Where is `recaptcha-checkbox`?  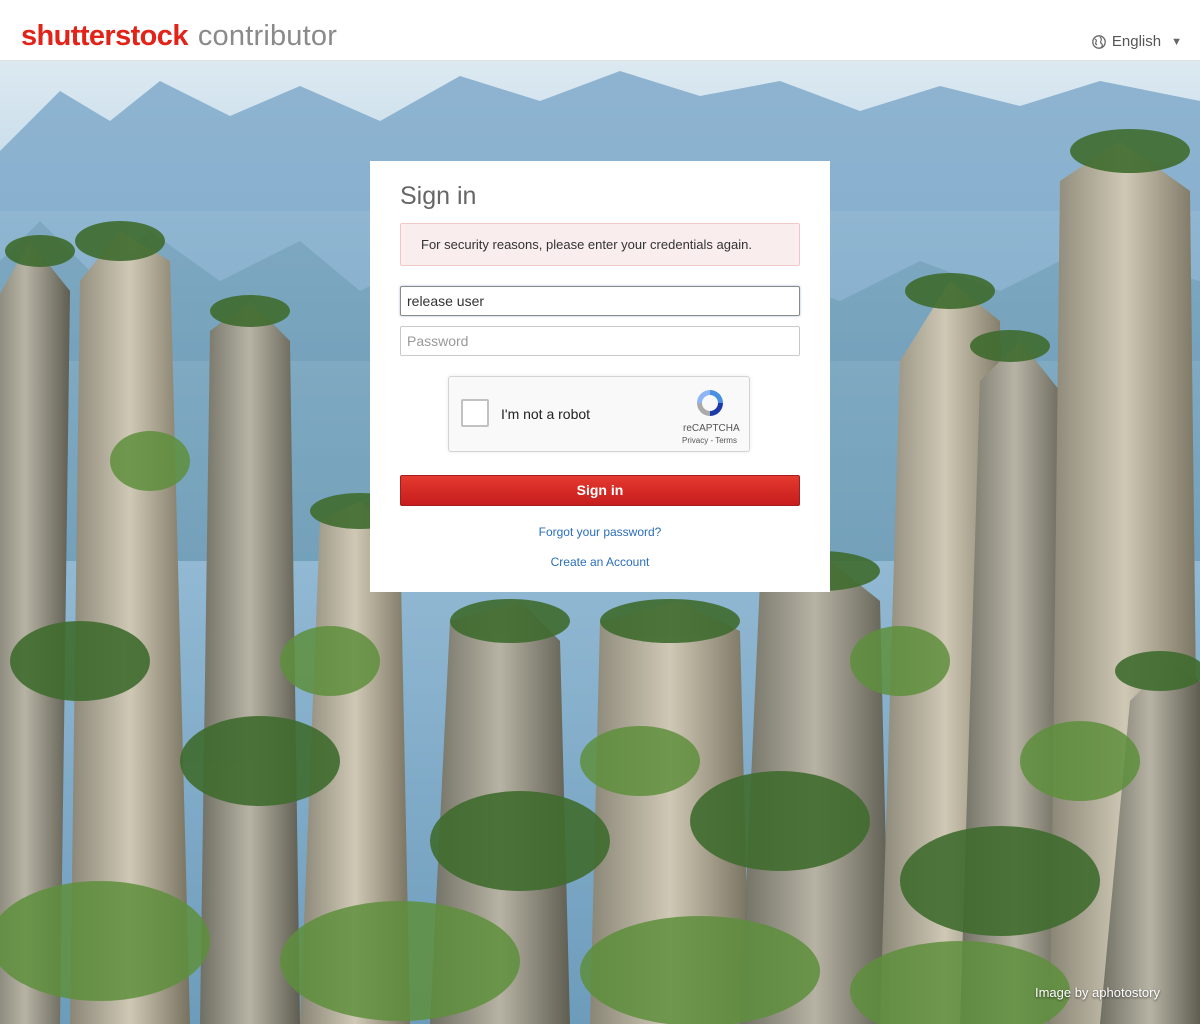
recaptcha-checkbox is located at coordinates (475, 413).